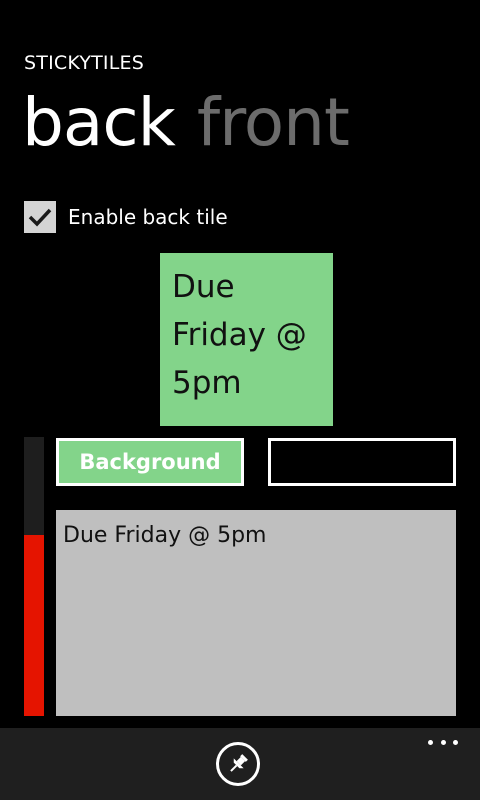 This screenshot has height=800, width=480. What do you see at coordinates (207, 383) in the screenshot?
I see `tile-preview-line: 5pm` at bounding box center [207, 383].